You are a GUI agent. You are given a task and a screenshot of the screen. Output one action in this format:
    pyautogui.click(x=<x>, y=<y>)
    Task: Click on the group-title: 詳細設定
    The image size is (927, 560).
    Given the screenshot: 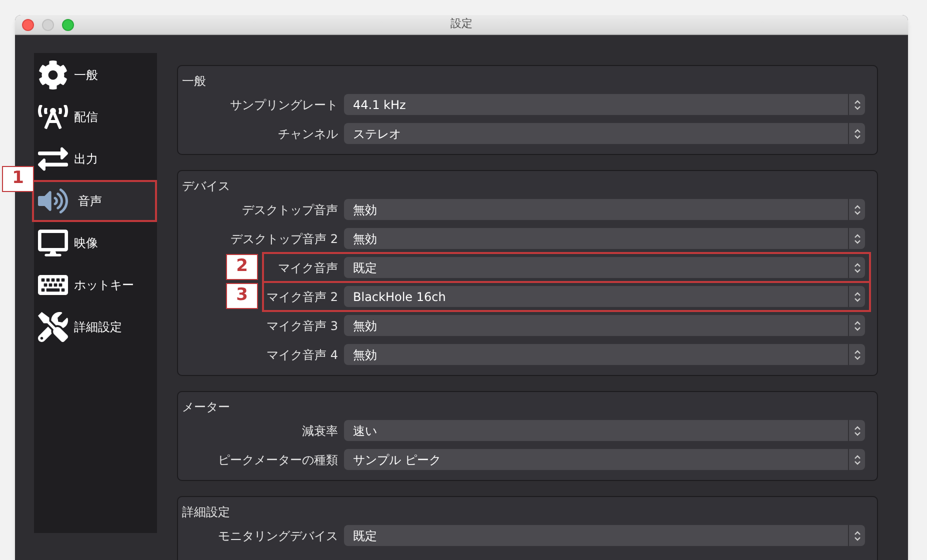 What is the action you would take?
    pyautogui.click(x=206, y=512)
    